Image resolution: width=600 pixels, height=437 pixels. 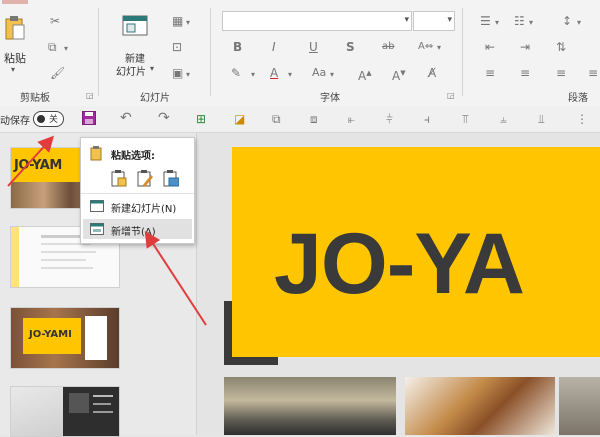 What do you see at coordinates (503, 119) in the screenshot?
I see `align-middle-objects-icon: ⫨` at bounding box center [503, 119].